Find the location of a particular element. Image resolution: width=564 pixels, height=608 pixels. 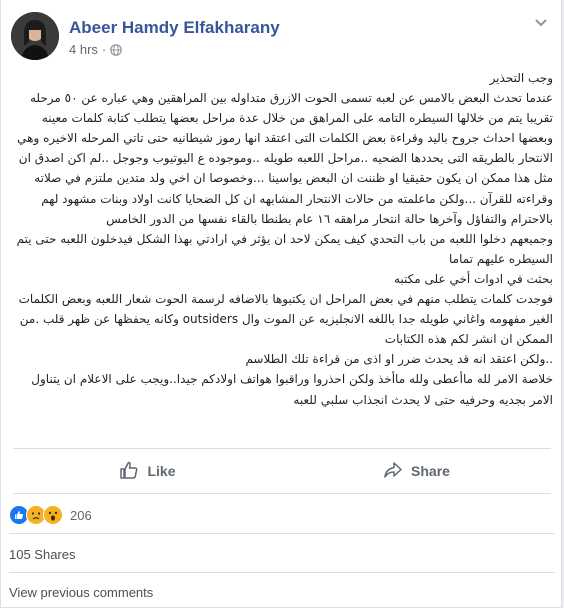

avatar is located at coordinates (35, 36).